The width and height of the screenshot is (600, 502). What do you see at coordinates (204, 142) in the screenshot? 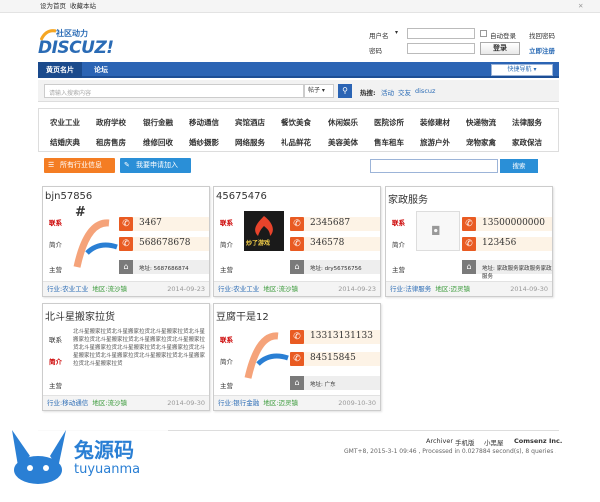
I see `category-link: 婚纱摄影` at bounding box center [204, 142].